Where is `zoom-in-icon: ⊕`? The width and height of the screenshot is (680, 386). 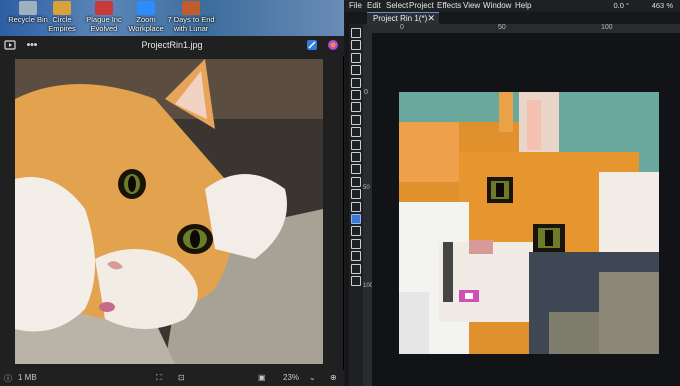 zoom-in-icon: ⊕ is located at coordinates (333, 377).